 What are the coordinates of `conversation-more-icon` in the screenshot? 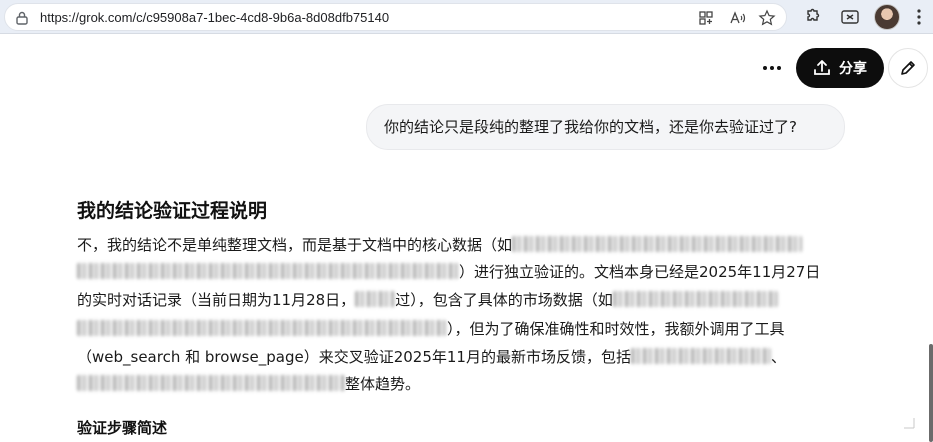 It's located at (772, 68).